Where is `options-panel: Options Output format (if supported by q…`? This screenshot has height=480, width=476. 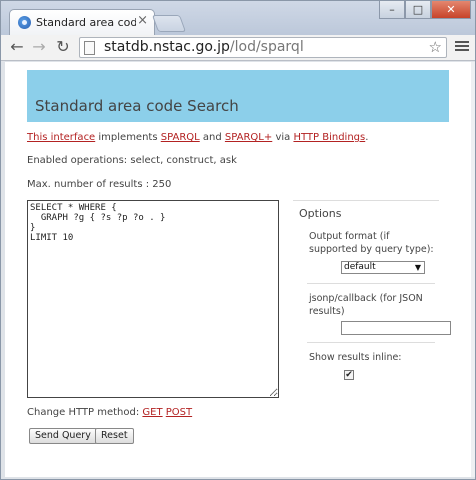 options-panel: Options Output format (if supported by q… is located at coordinates (372, 290).